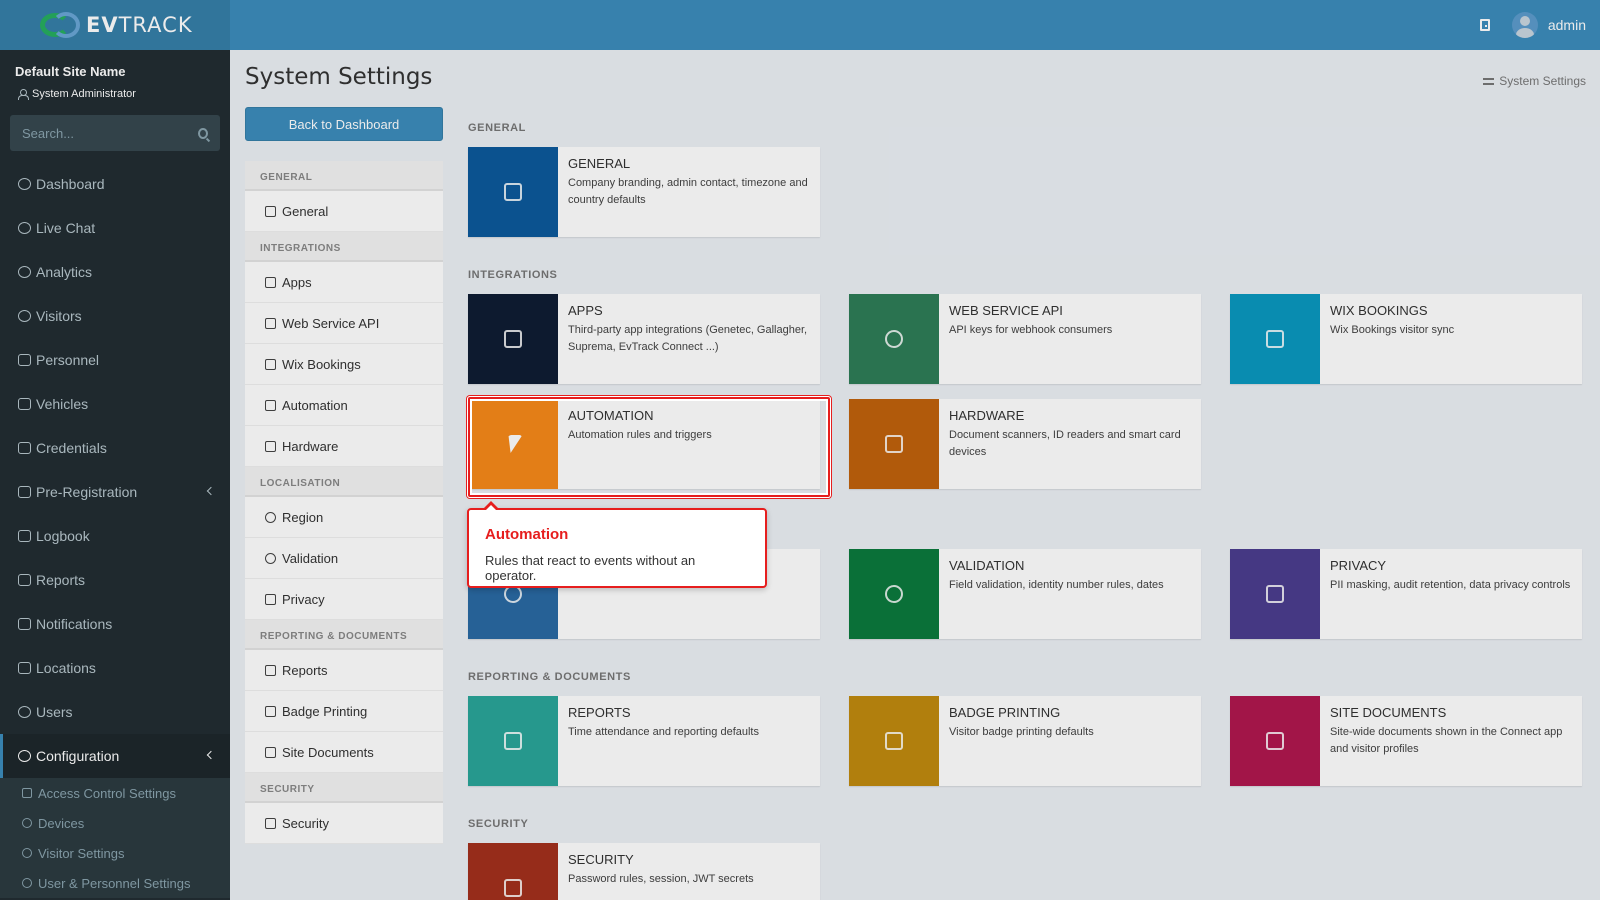  What do you see at coordinates (344, 247) in the screenshot?
I see `settings-nav-heading: INTEGRATIONS` at bounding box center [344, 247].